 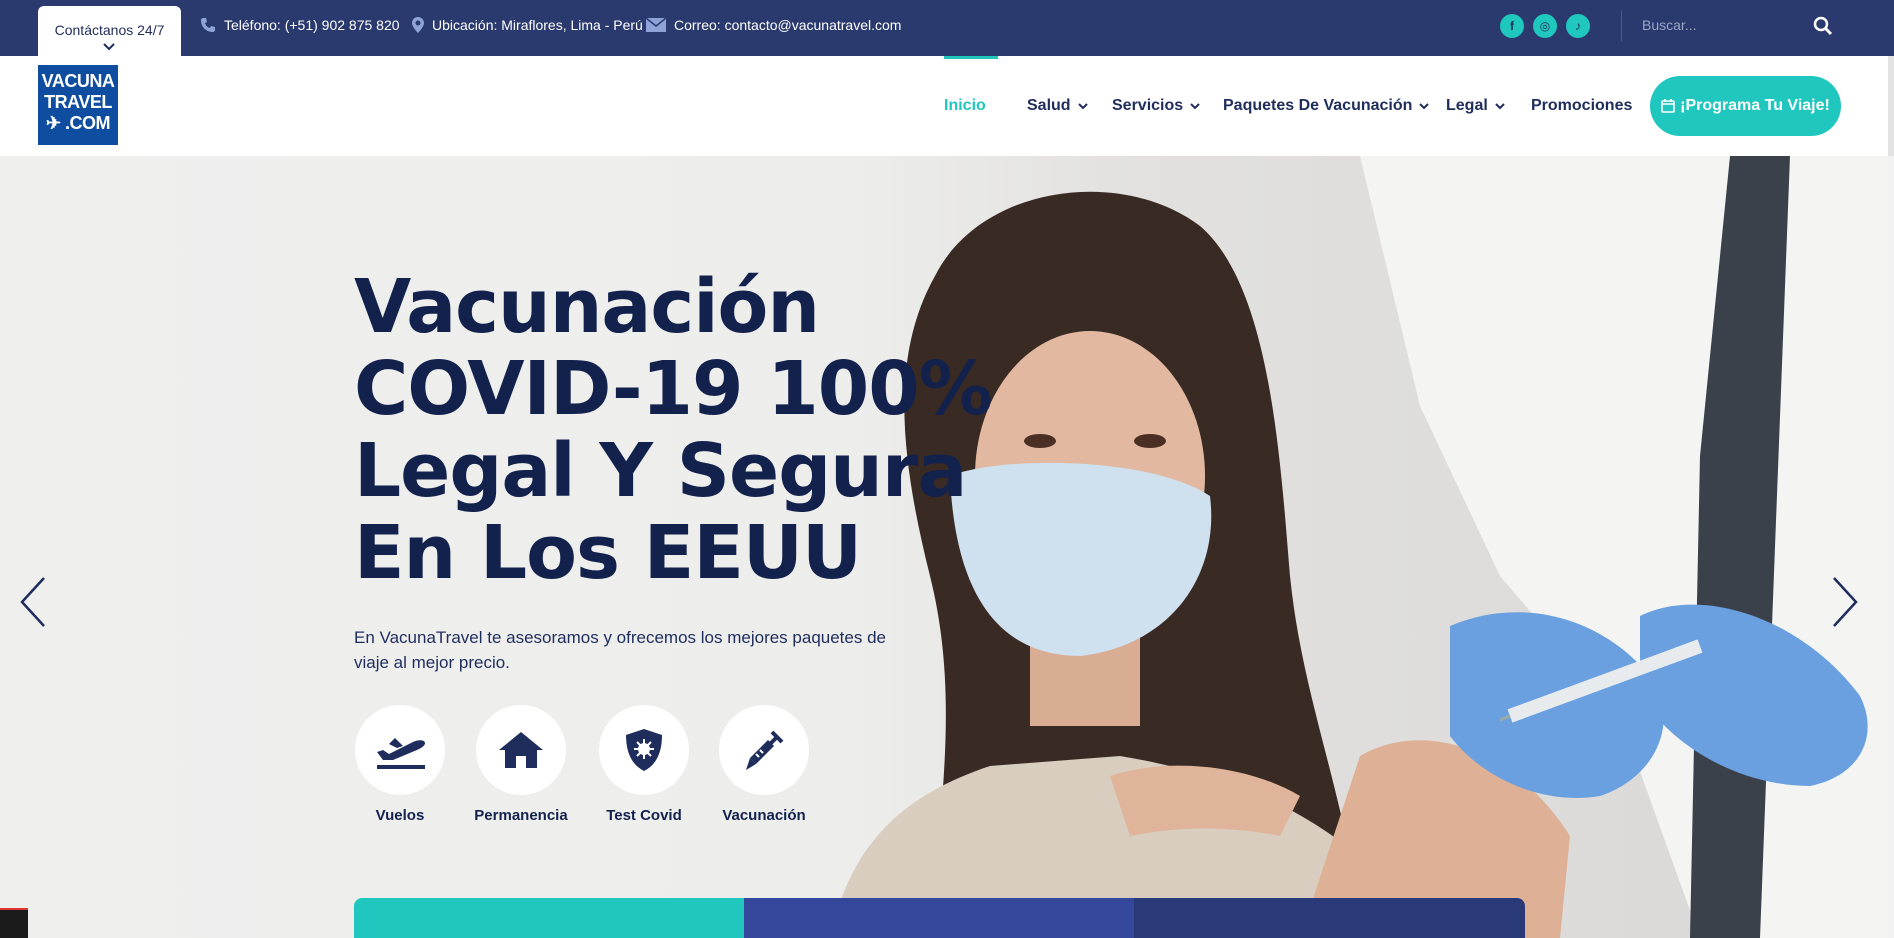 What do you see at coordinates (78, 102) in the screenshot?
I see `logo-line-2: TRAVEL` at bounding box center [78, 102].